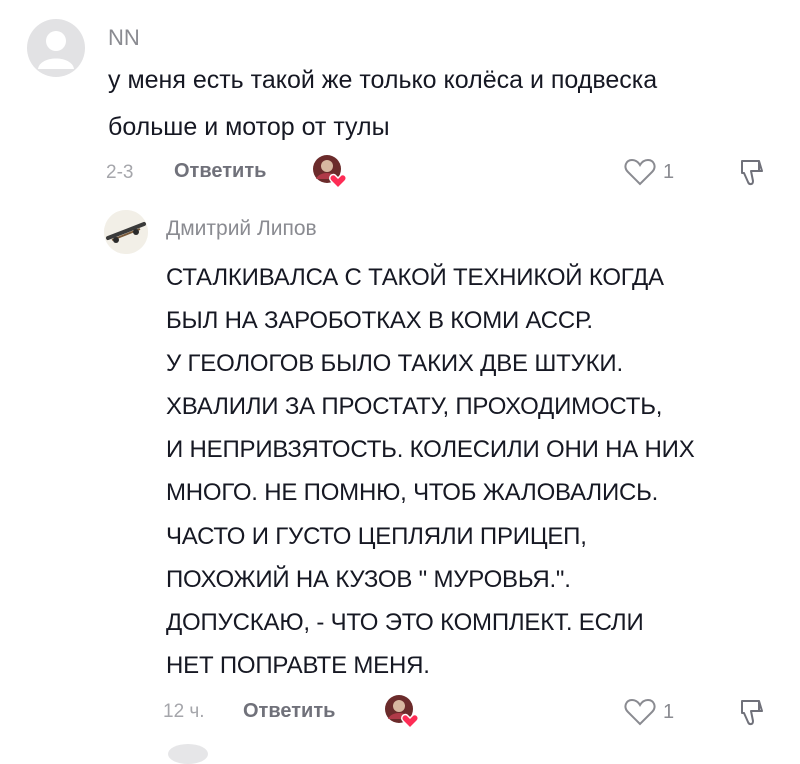 This screenshot has height=764, width=800. Describe the element at coordinates (184, 711) in the screenshot. I see `comment-time: 12 ч.` at that location.